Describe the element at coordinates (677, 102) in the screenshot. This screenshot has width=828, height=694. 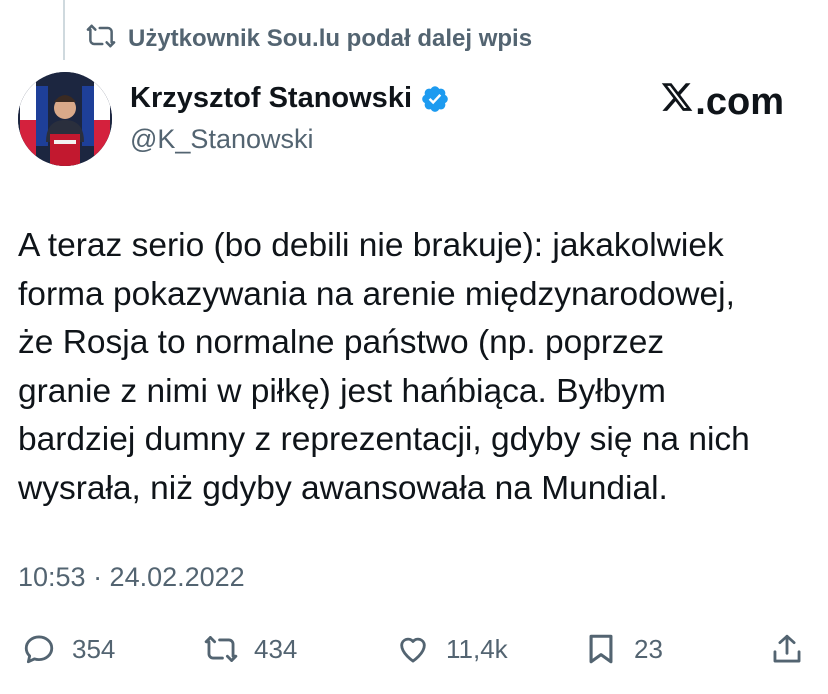
I see `x-logo-icon` at that location.